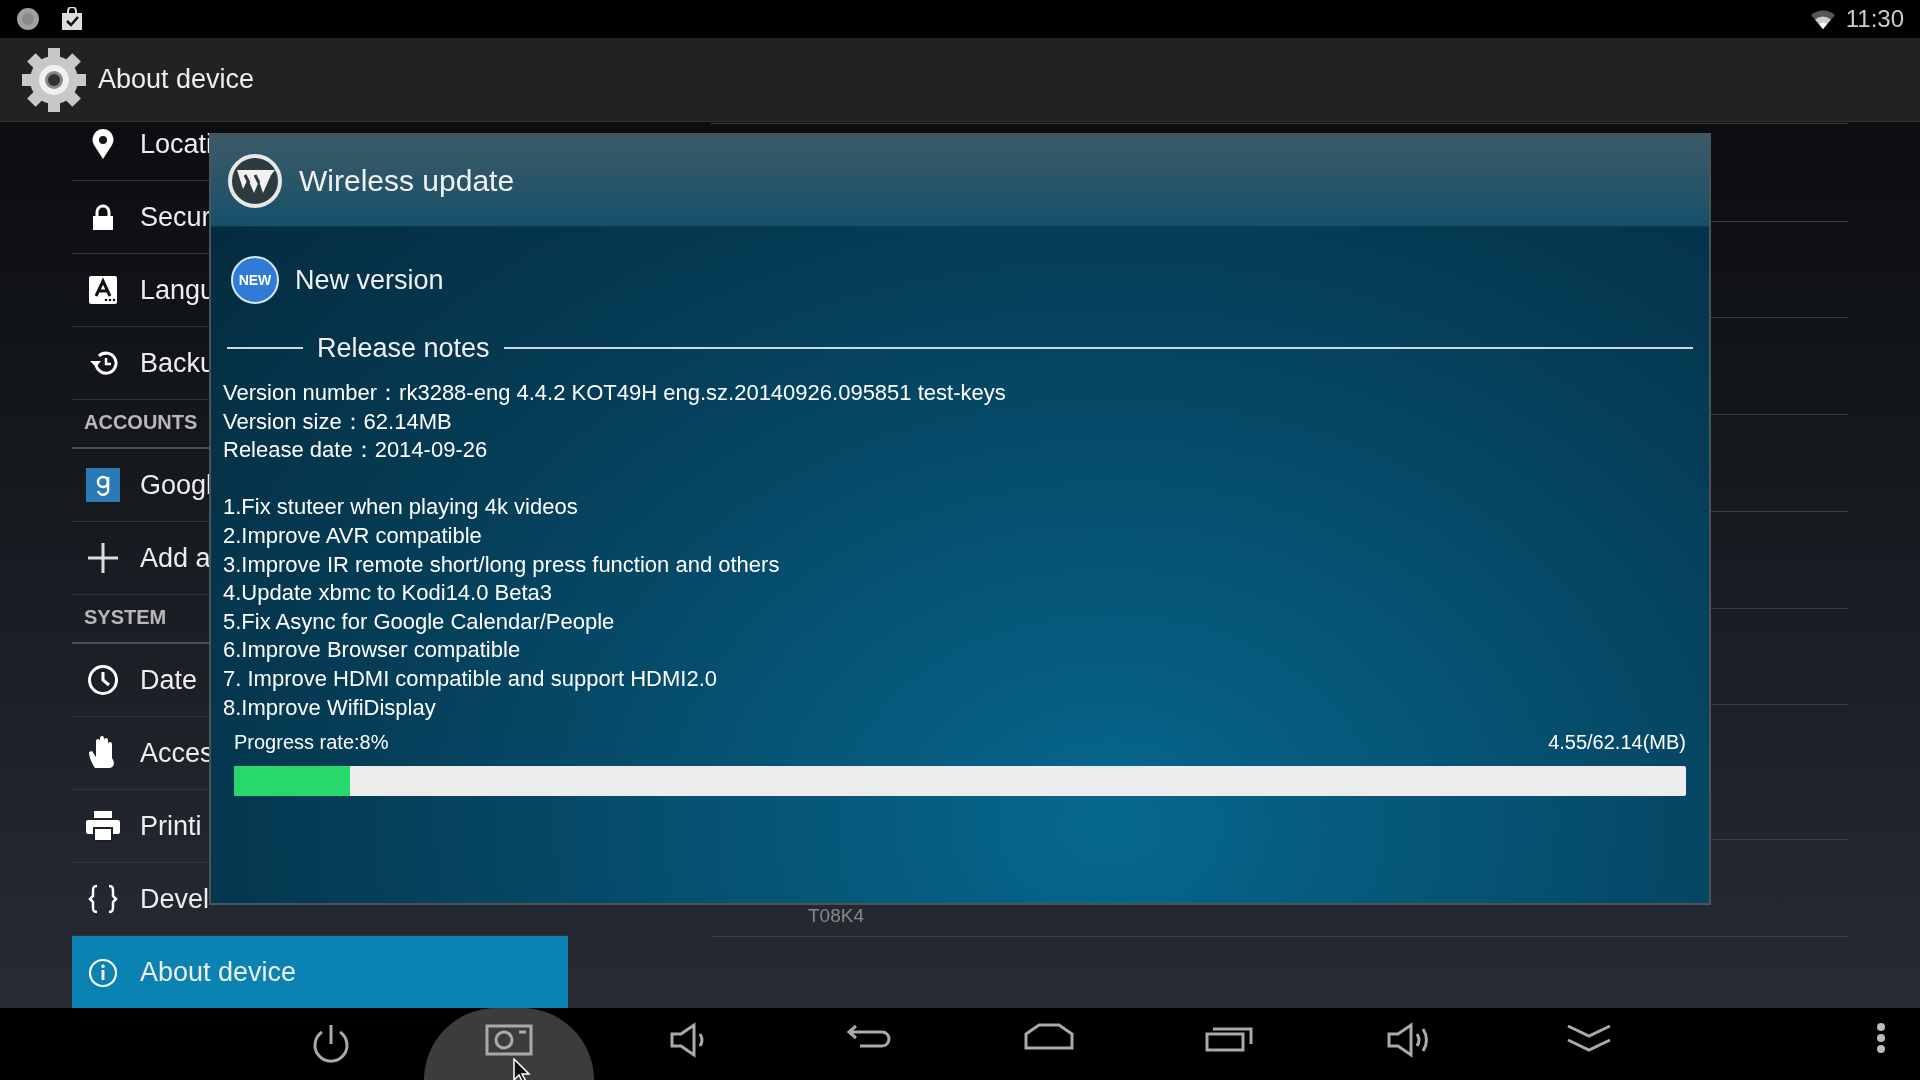 The height and width of the screenshot is (1080, 1920). What do you see at coordinates (401, 507) in the screenshot?
I see `release-note-item: 1.Fix stuteer when playing 4k videos` at bounding box center [401, 507].